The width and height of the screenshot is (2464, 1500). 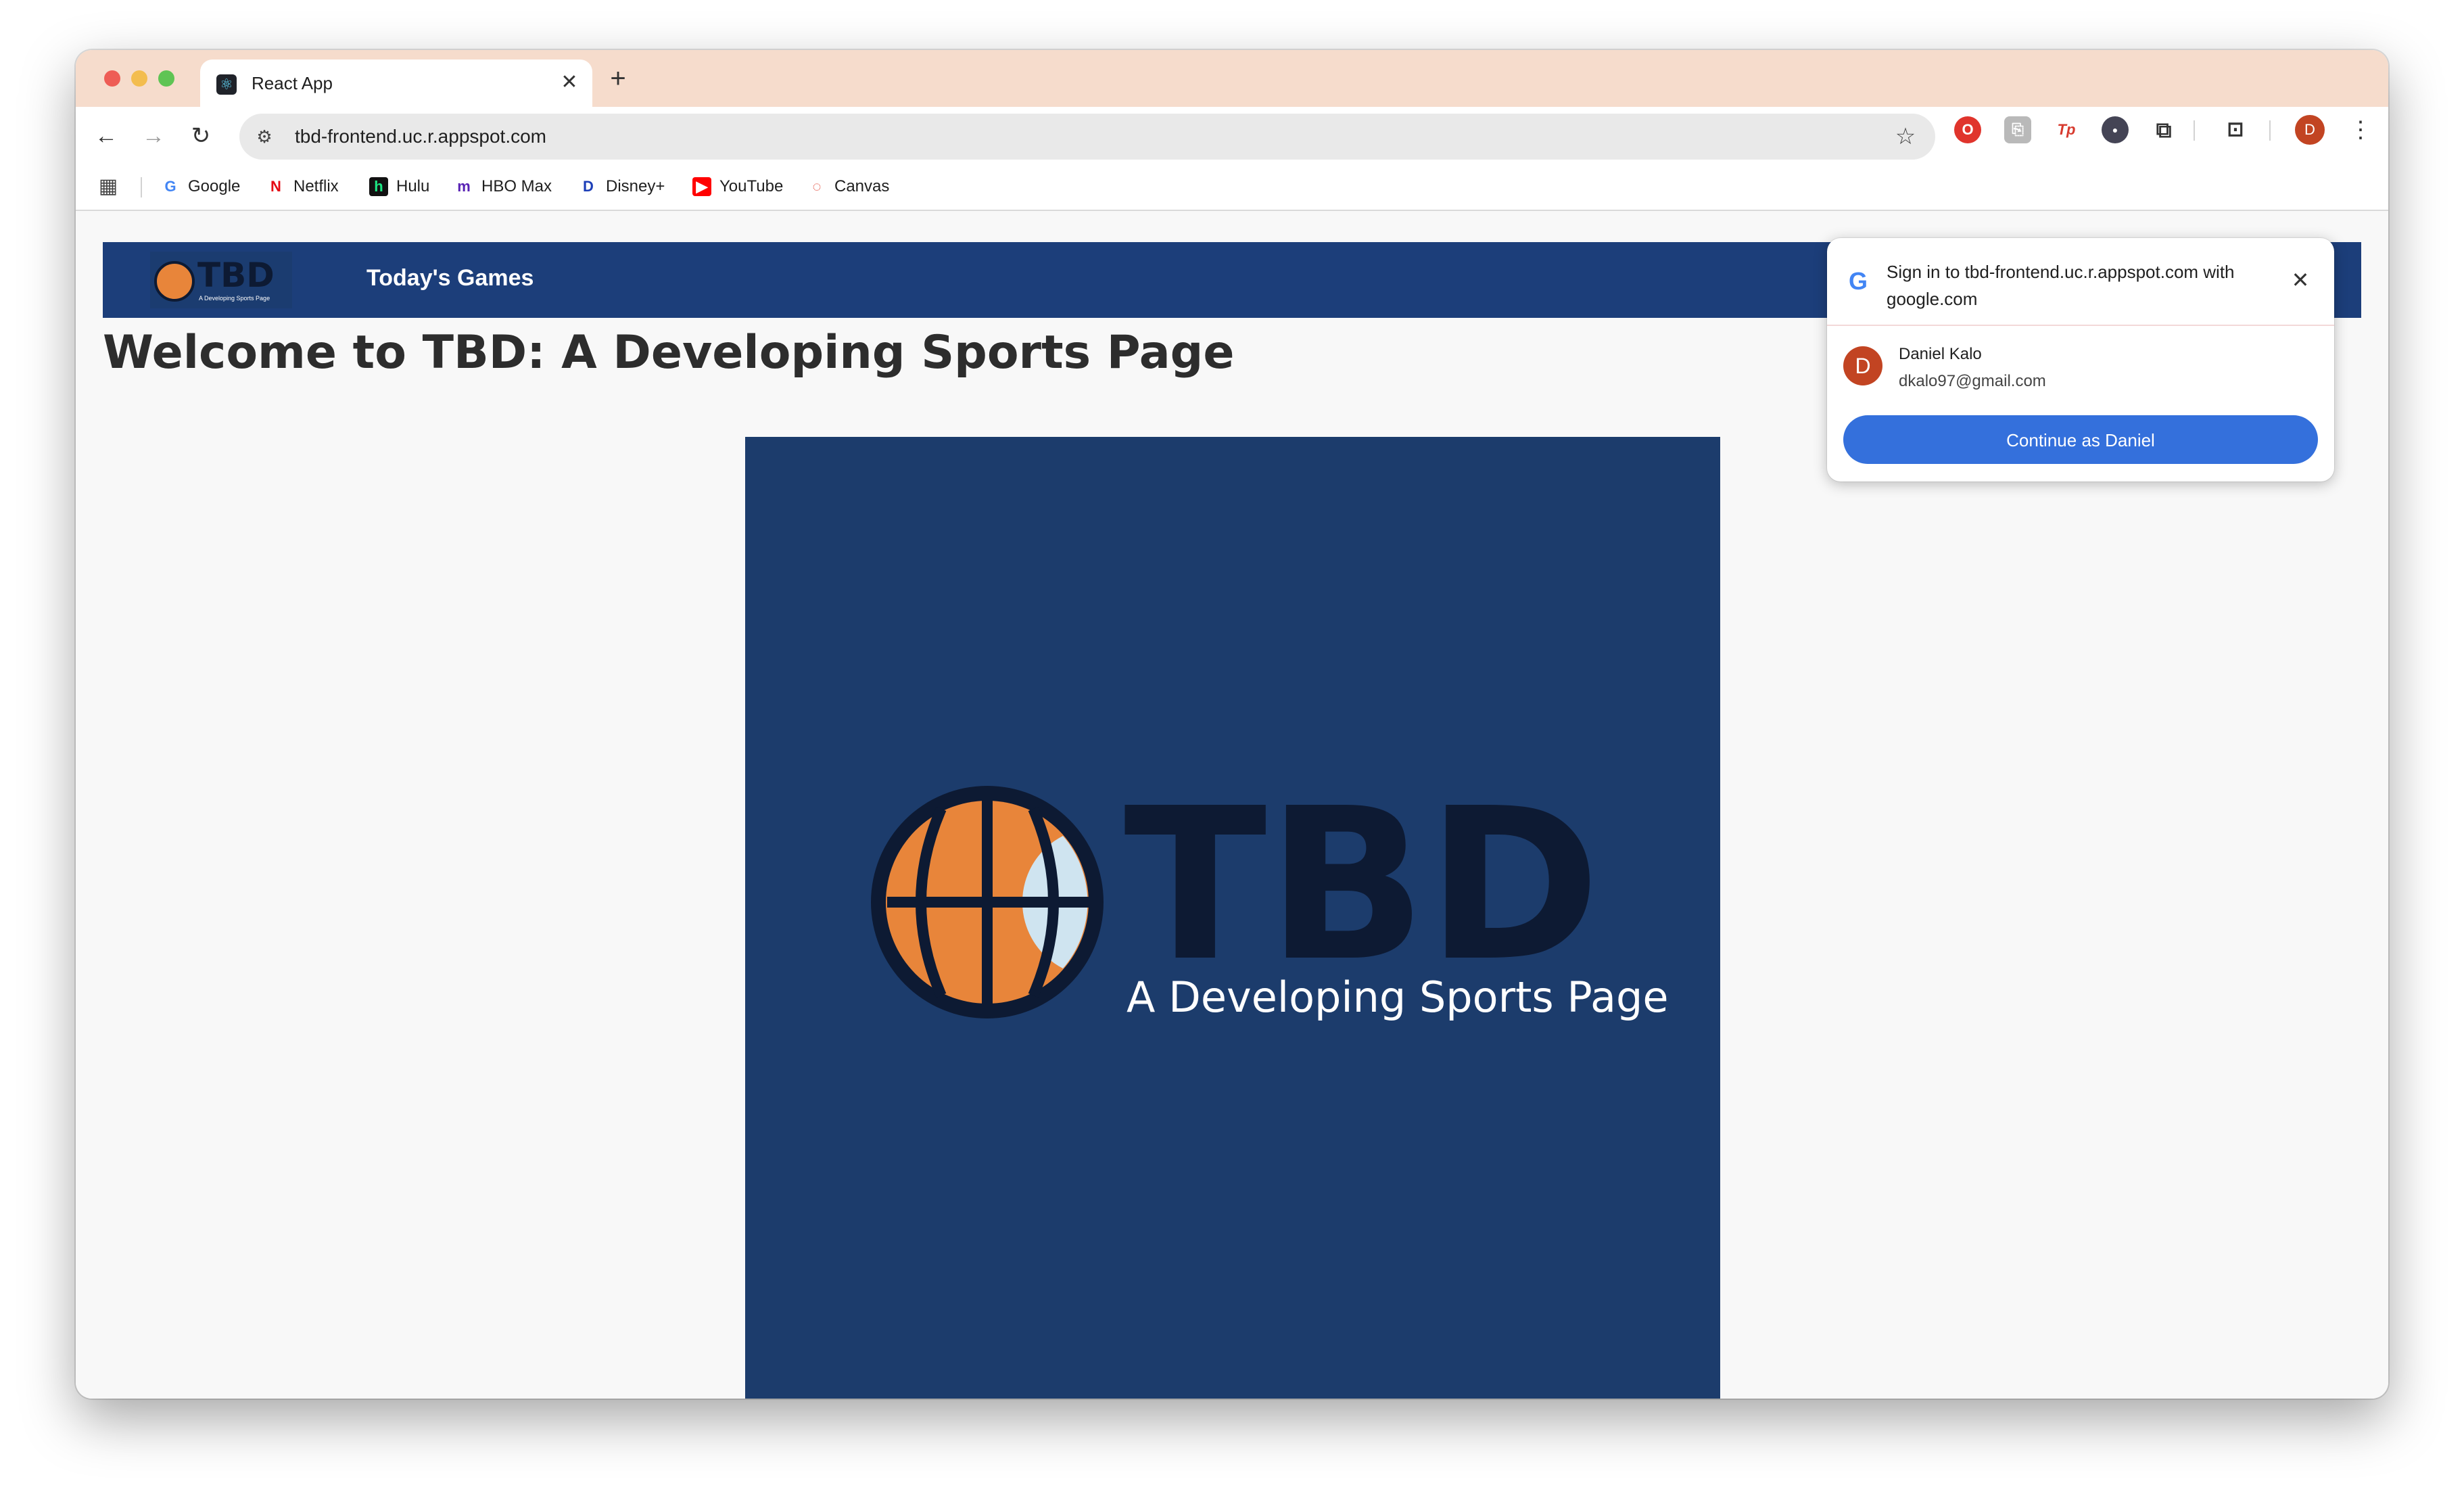 What do you see at coordinates (2360, 130) in the screenshot?
I see `menu-icon: ⋮` at bounding box center [2360, 130].